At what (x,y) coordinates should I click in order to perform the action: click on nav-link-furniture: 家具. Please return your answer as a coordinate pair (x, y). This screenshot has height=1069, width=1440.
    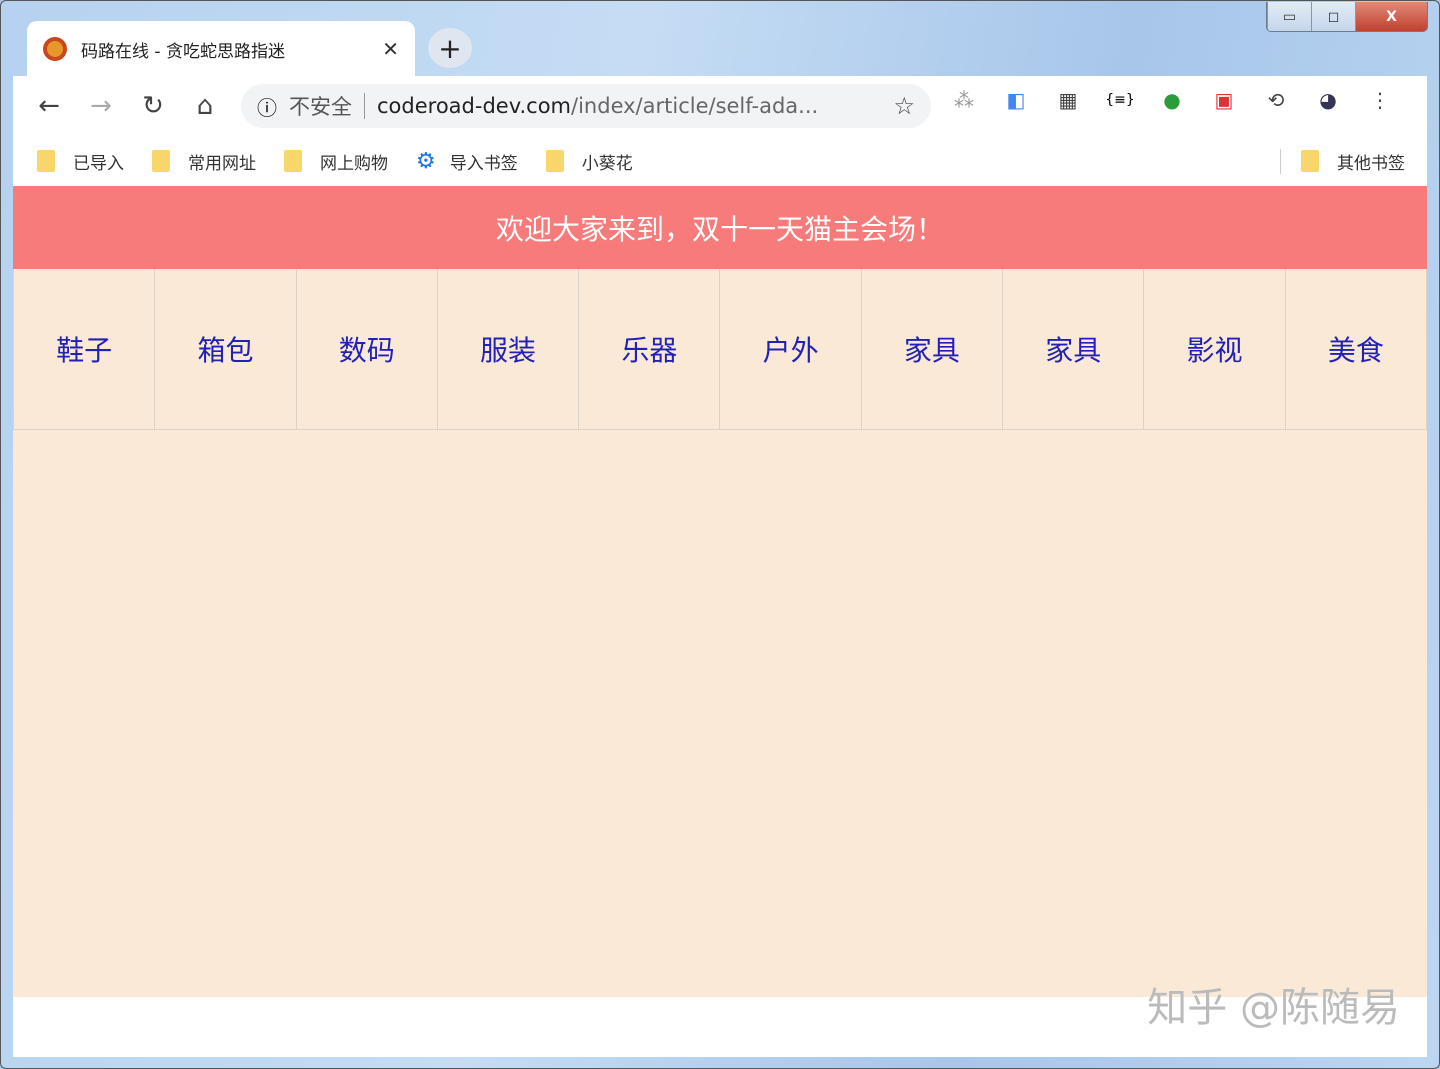
    Looking at the image, I should click on (932, 349).